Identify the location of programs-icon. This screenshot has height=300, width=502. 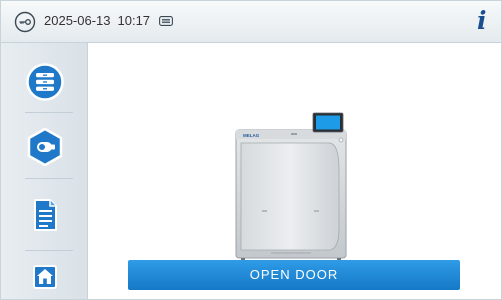
(45, 82).